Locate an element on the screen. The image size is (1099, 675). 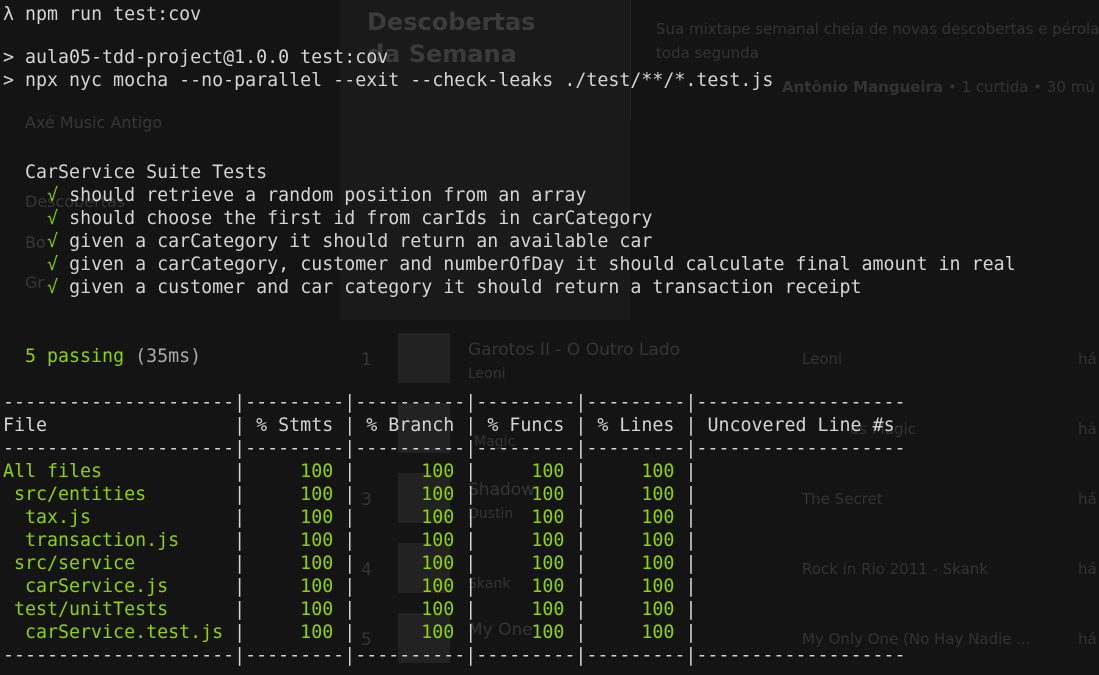
npm-script-line: > aula05-tdd-project@1.0.0 test:cov is located at coordinates (196, 57).